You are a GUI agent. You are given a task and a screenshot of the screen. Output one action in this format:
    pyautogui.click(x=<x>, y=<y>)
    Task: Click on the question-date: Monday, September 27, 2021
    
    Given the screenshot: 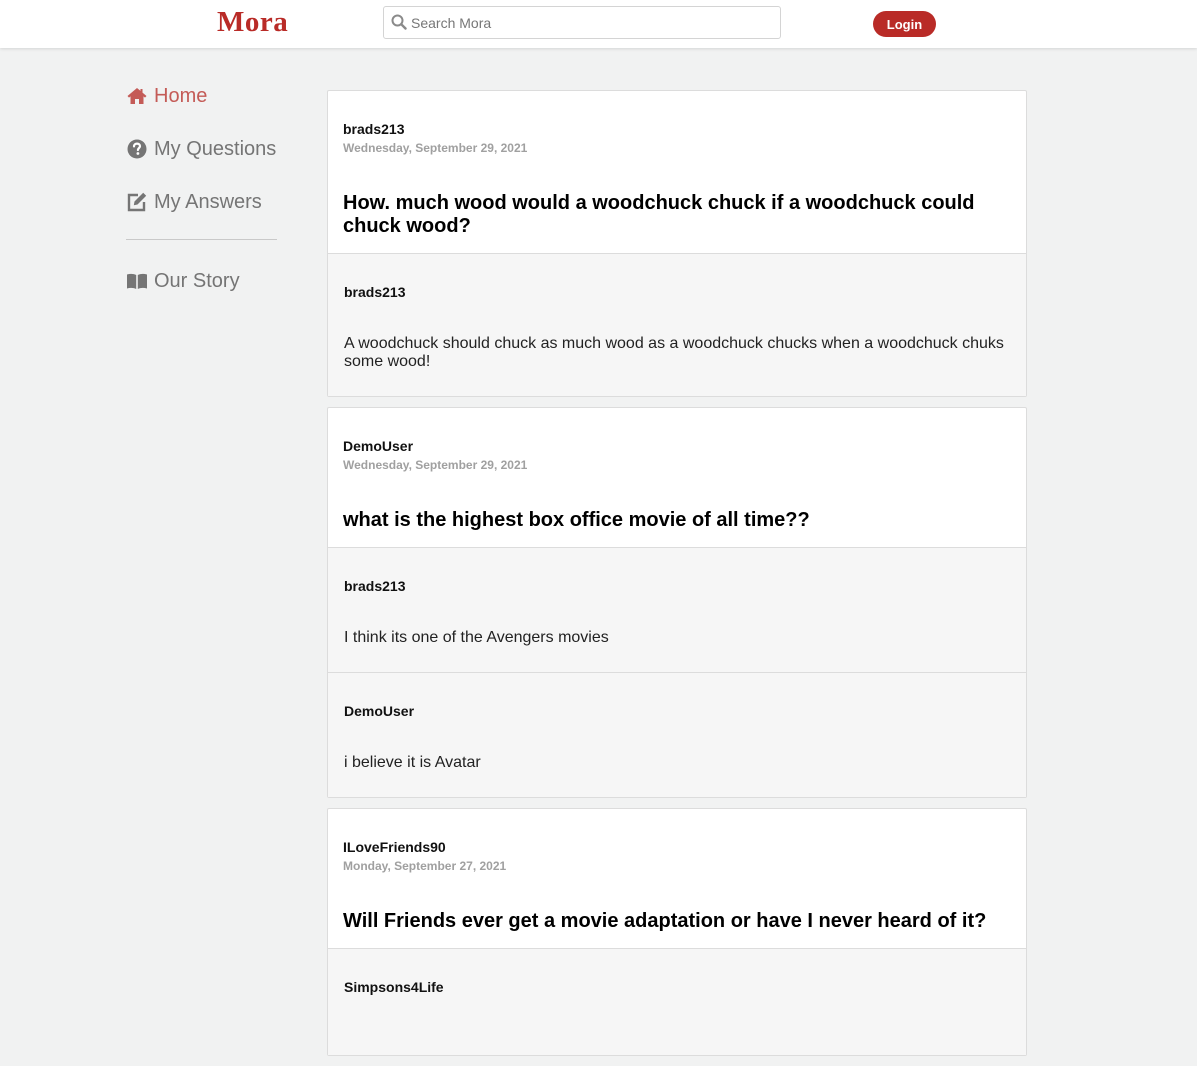 What is the action you would take?
    pyautogui.click(x=425, y=866)
    